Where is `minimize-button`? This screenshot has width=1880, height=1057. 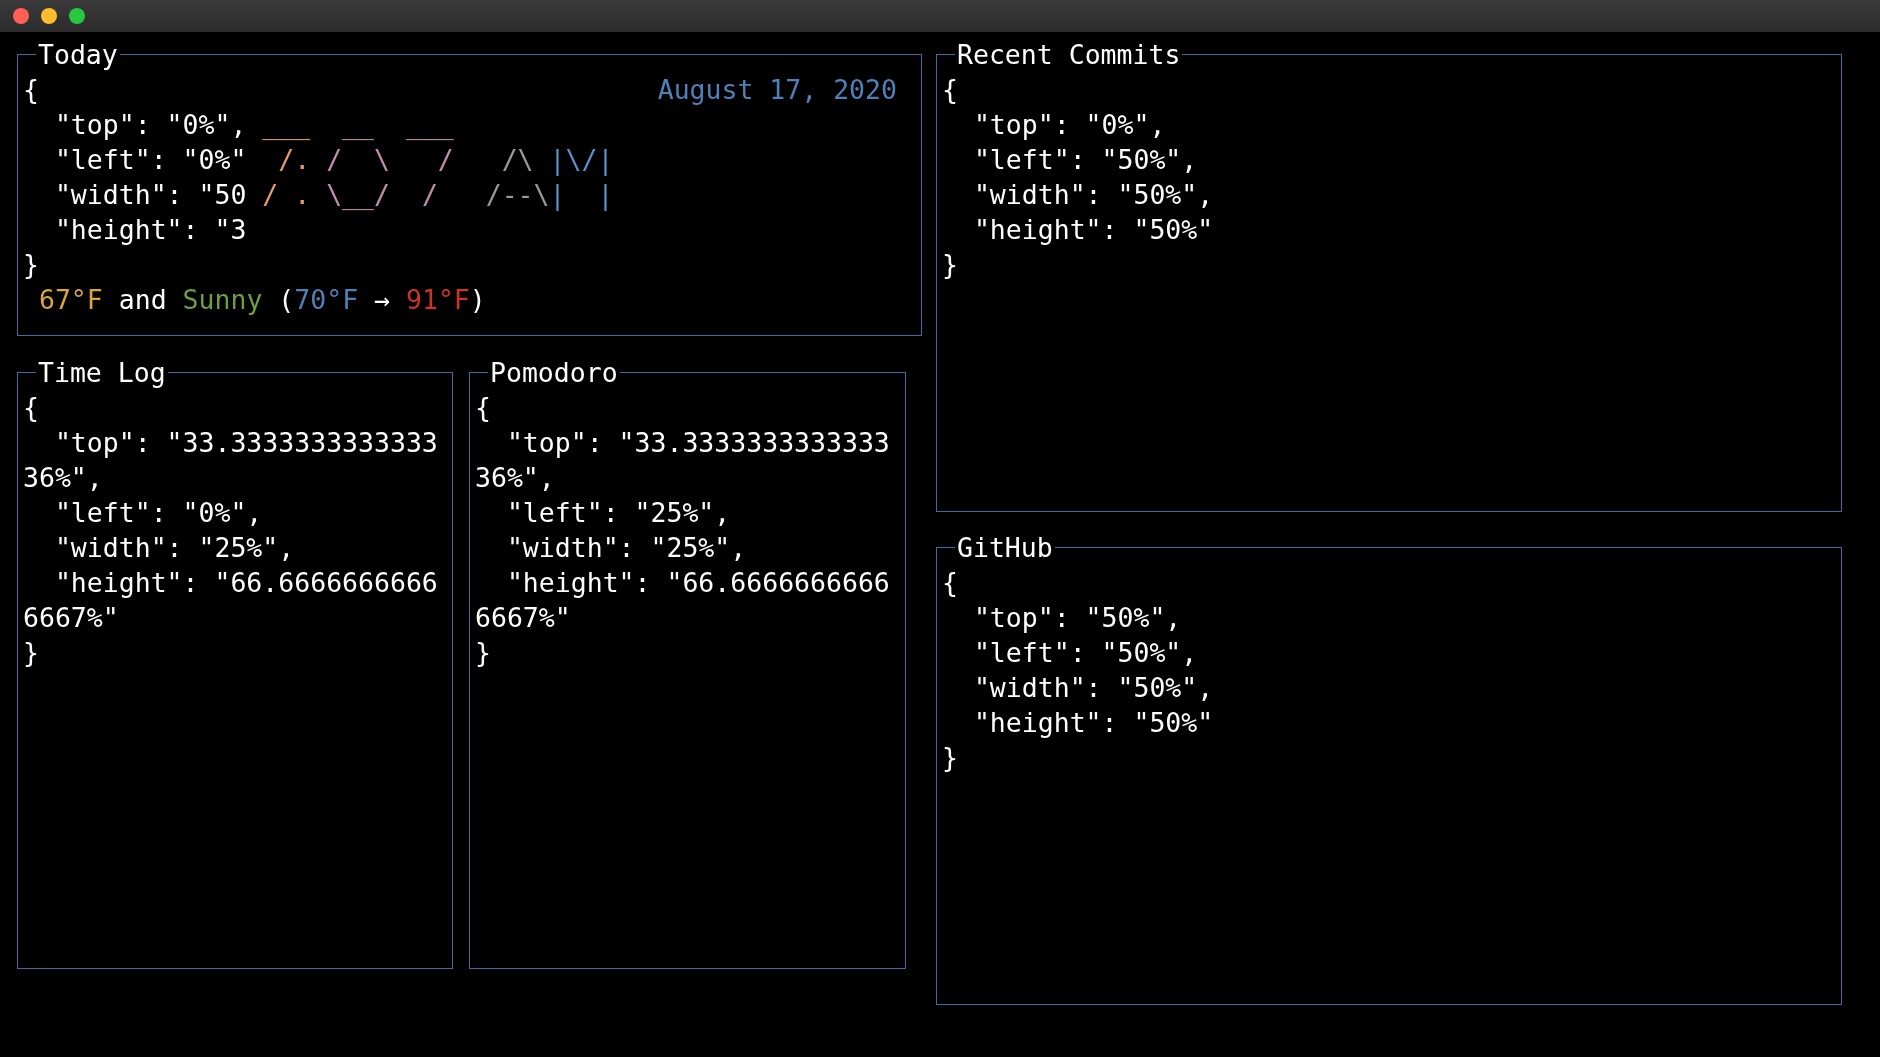 minimize-button is located at coordinates (49, 16).